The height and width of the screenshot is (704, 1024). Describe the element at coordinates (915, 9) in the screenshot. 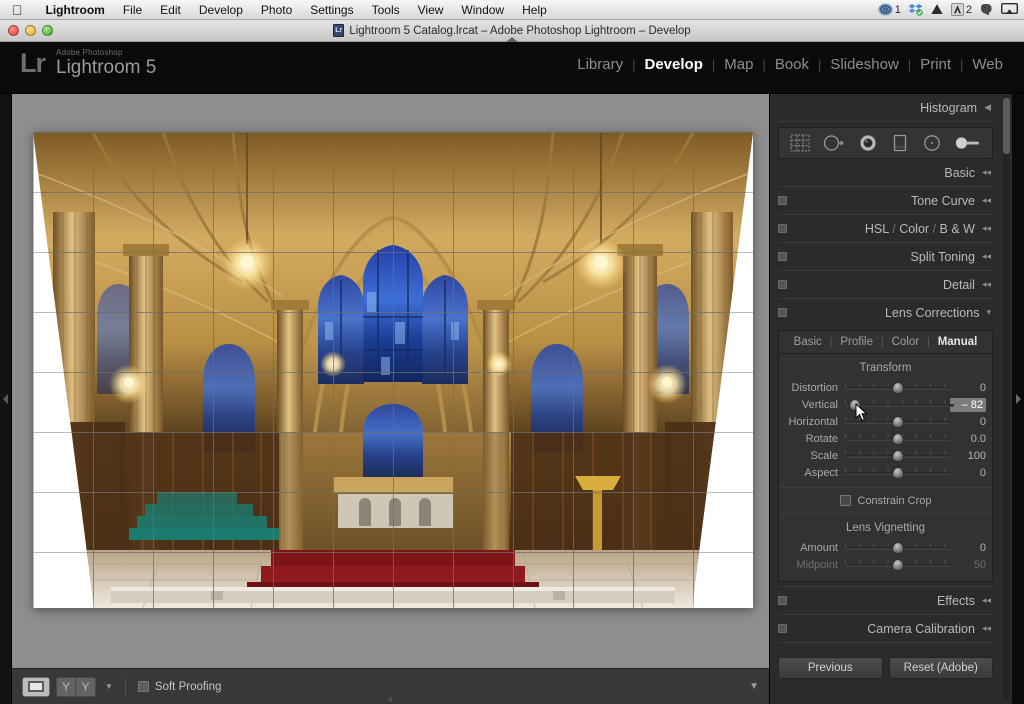

I see `dropbox-tray-item` at that location.